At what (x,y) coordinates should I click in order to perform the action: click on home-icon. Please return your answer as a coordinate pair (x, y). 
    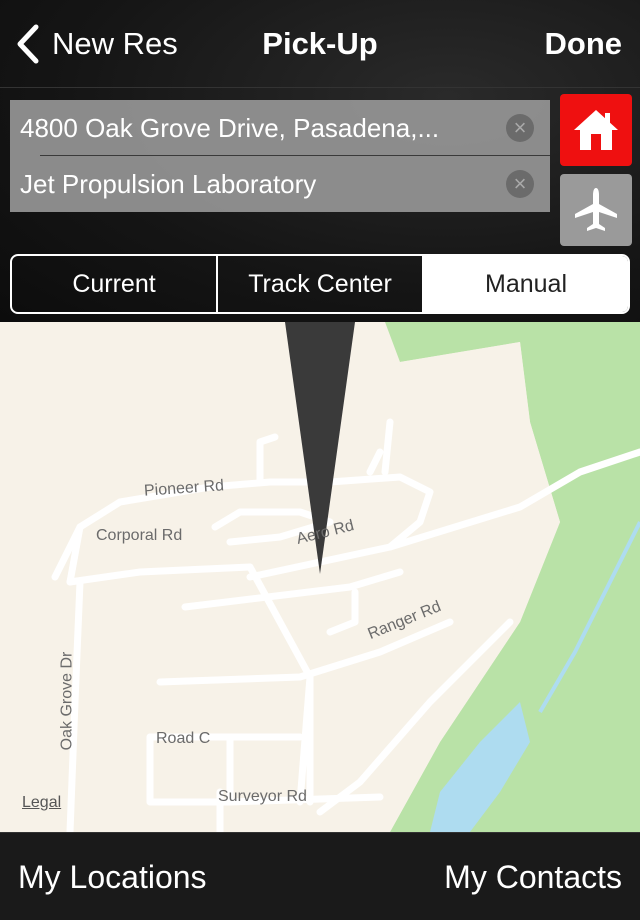
    Looking at the image, I should click on (596, 130).